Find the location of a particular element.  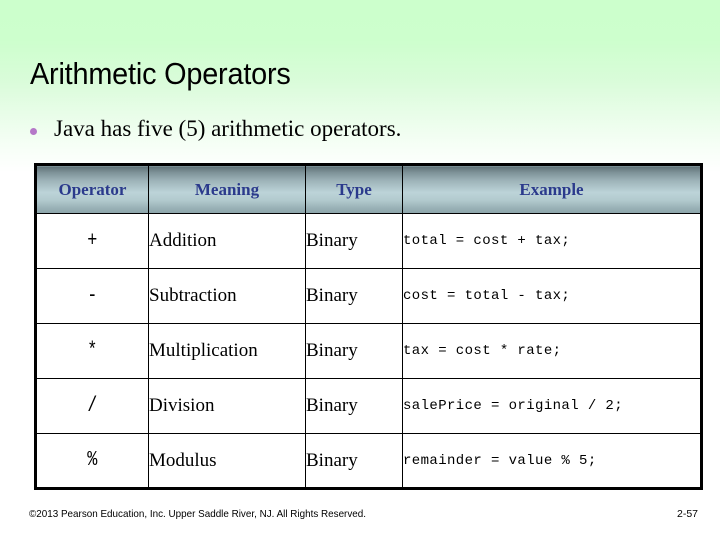

cell-example: salePrice = original / 2; is located at coordinates (552, 406).